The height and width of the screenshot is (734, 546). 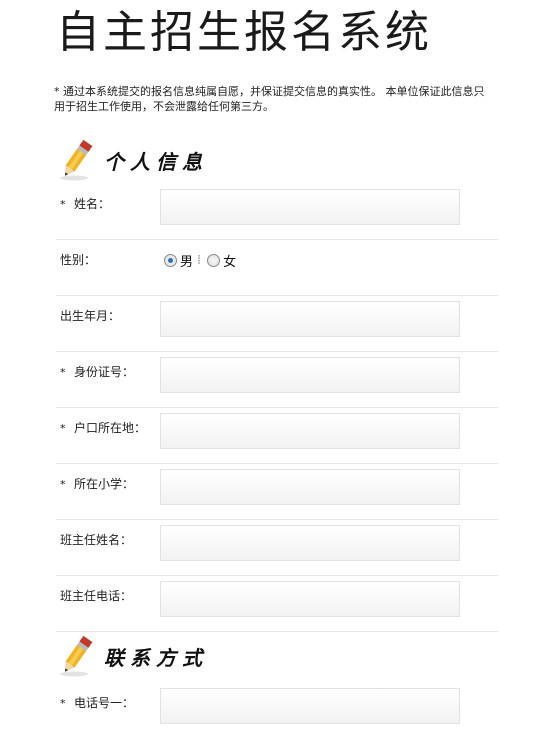 I want to click on household-input, so click(x=310, y=431).